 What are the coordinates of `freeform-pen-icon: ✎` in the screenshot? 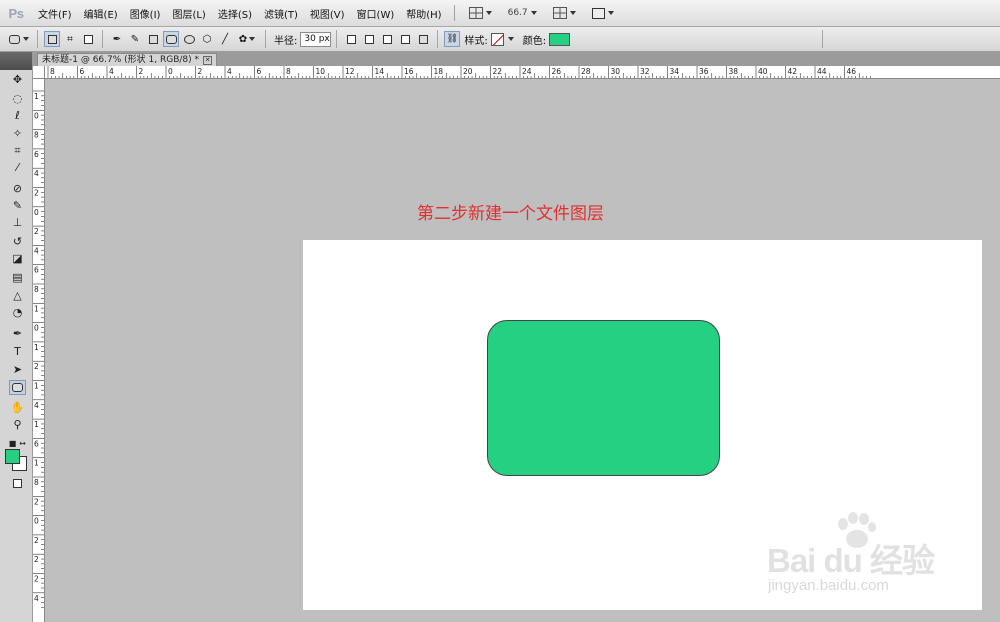 It's located at (135, 39).